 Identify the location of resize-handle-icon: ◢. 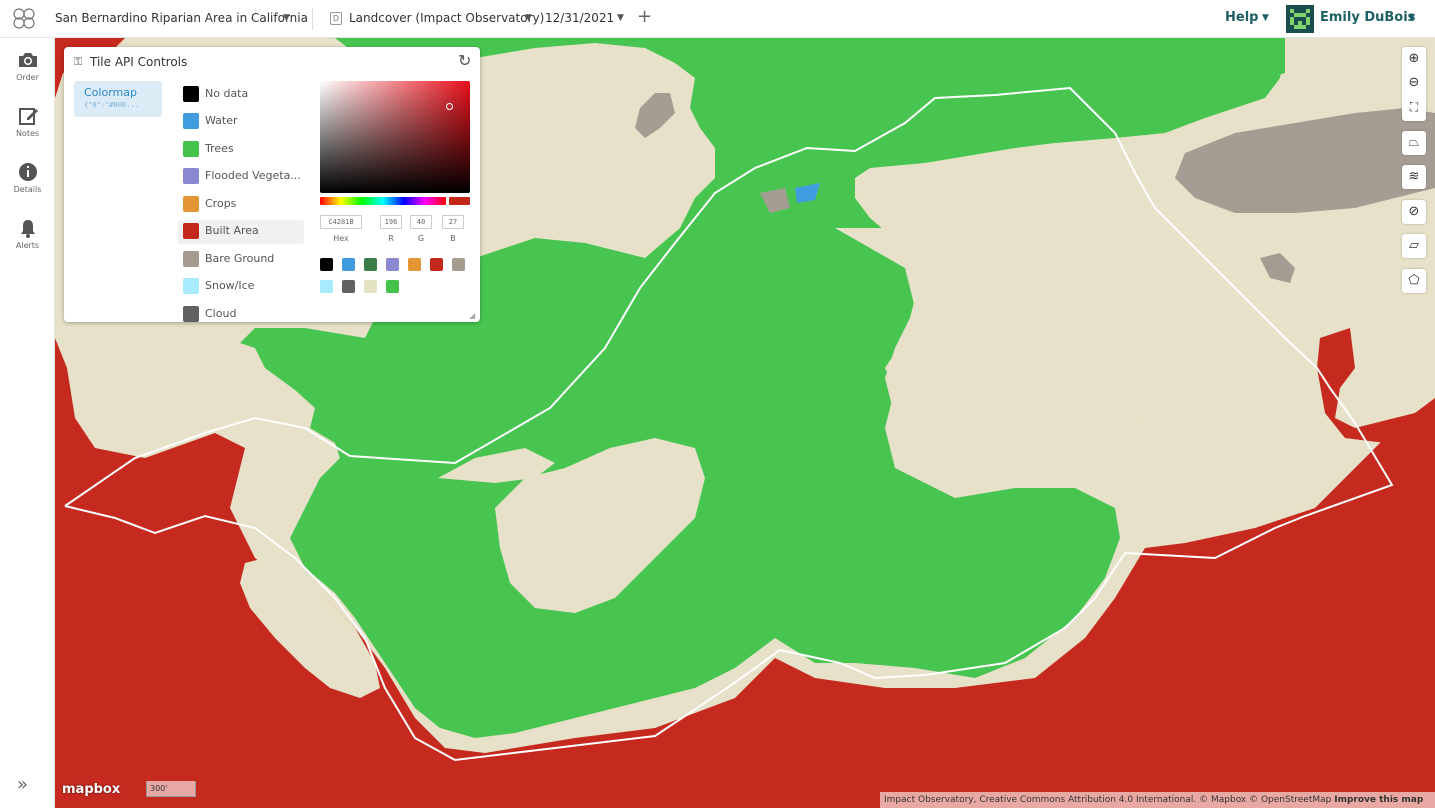
(472, 315).